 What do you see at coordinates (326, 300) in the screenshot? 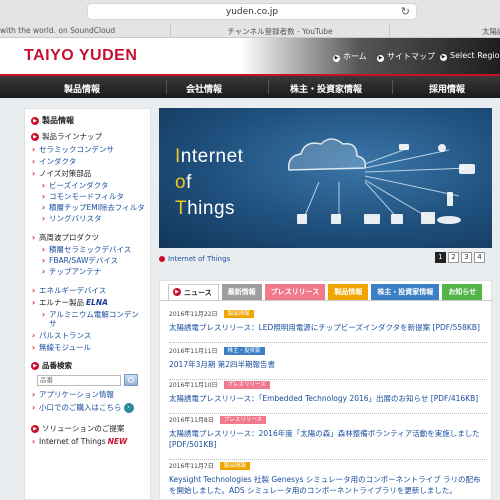
I see `news-divider` at bounding box center [326, 300].